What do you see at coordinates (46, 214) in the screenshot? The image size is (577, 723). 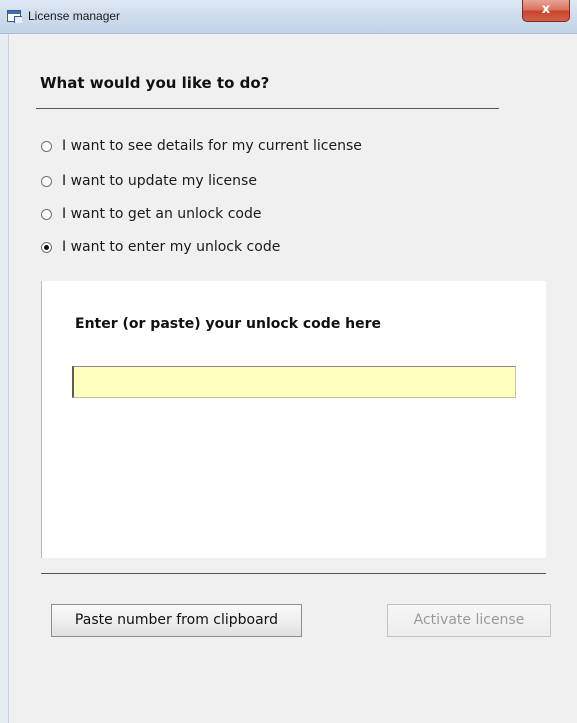 I see `radio-get-unlock-code` at bounding box center [46, 214].